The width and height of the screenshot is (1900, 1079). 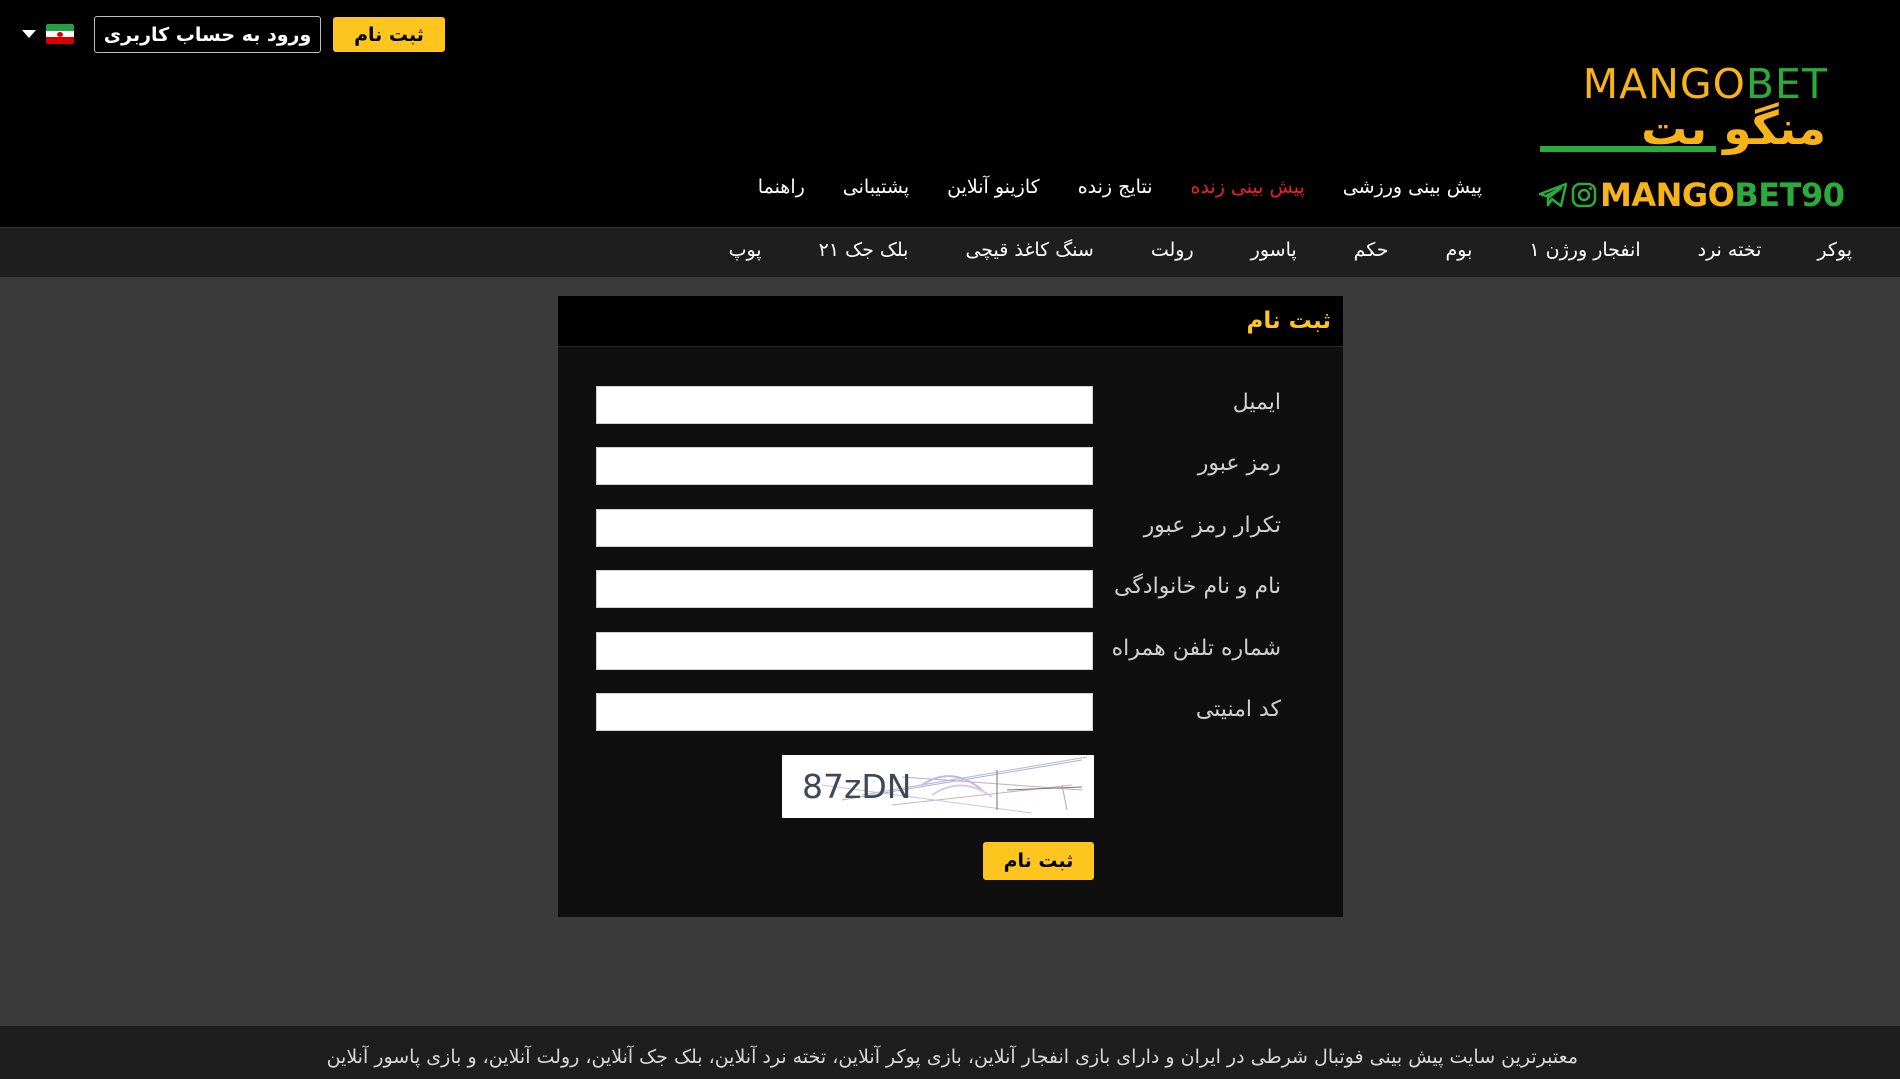 What do you see at coordinates (844, 589) in the screenshot?
I see `full-name-field` at bounding box center [844, 589].